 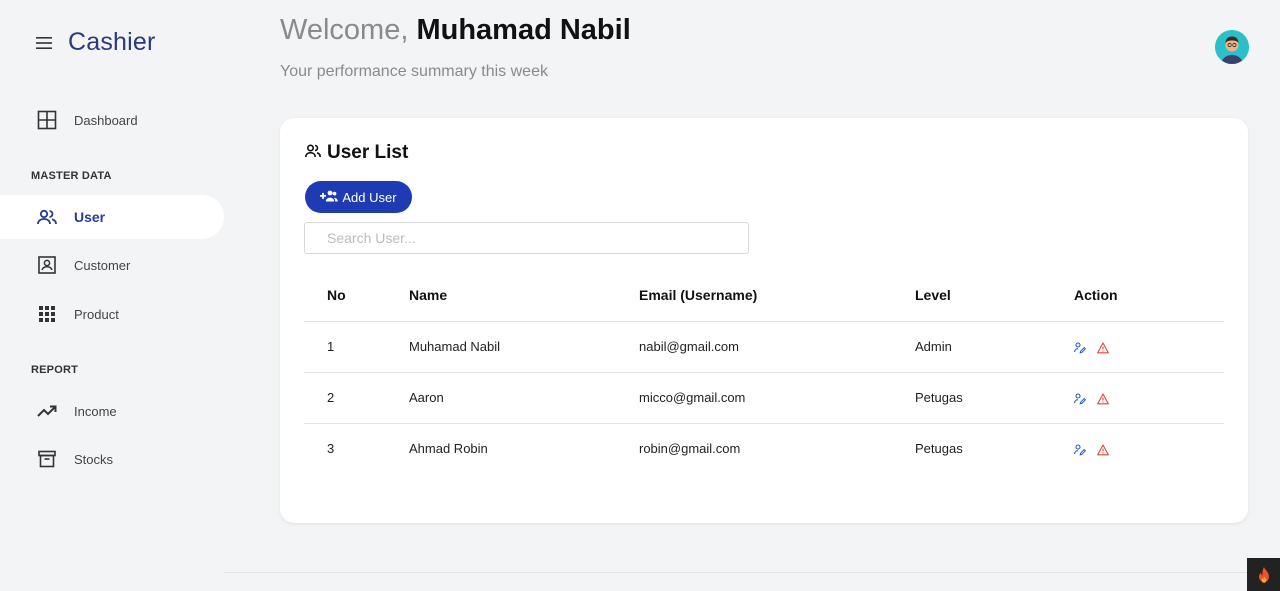 I want to click on cell-level: Admin, so click(x=994, y=347).